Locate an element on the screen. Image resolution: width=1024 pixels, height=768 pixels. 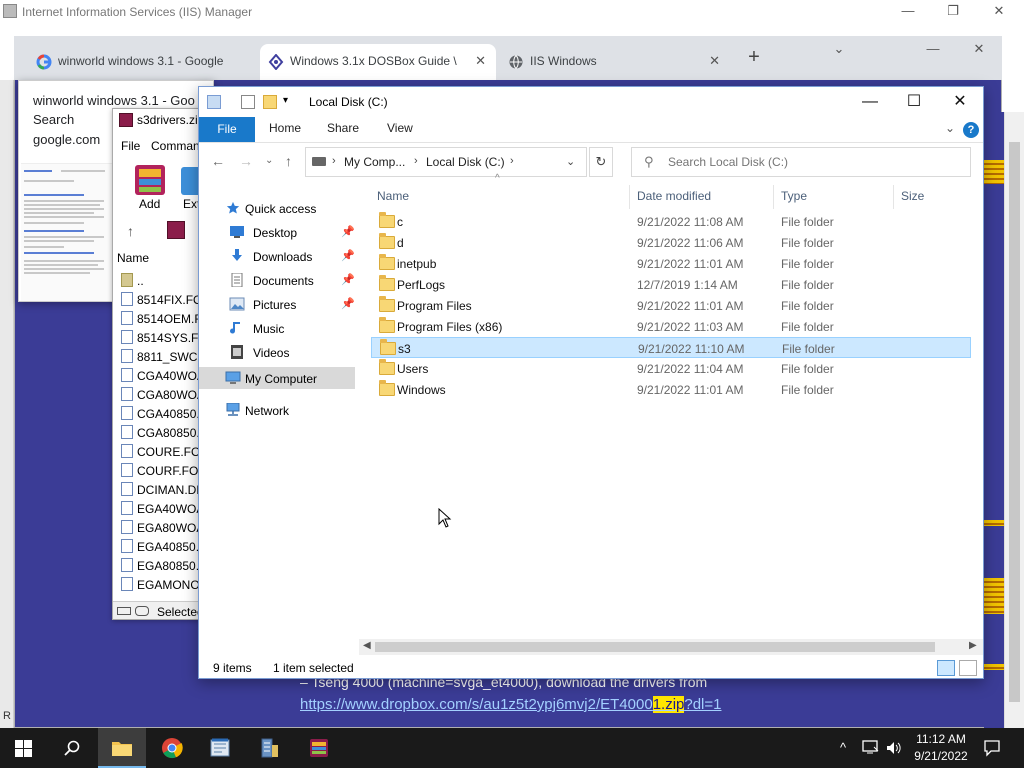
nav-quick-access: Quick access is located at coordinates (277, 208).